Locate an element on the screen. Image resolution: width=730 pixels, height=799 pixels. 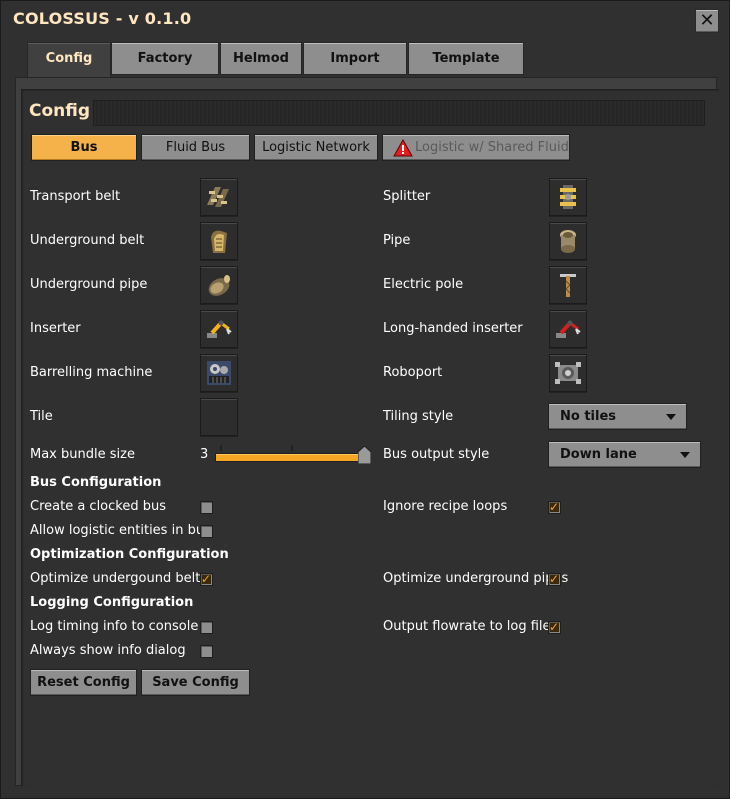
subtab-logistic-shared-fluid: Logistic w/ Shared Fluid is located at coordinates (476, 147).